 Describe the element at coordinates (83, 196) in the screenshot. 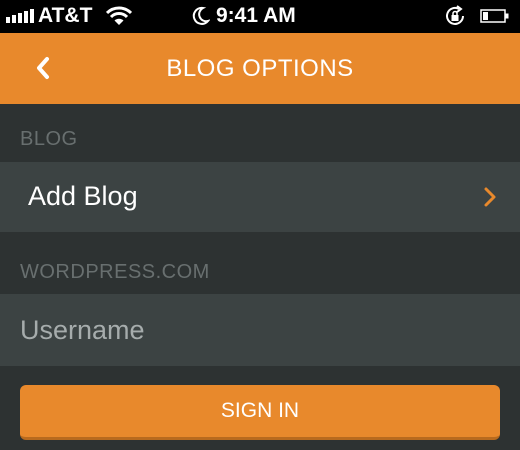

I see `add-blog-label: Add Blog` at that location.